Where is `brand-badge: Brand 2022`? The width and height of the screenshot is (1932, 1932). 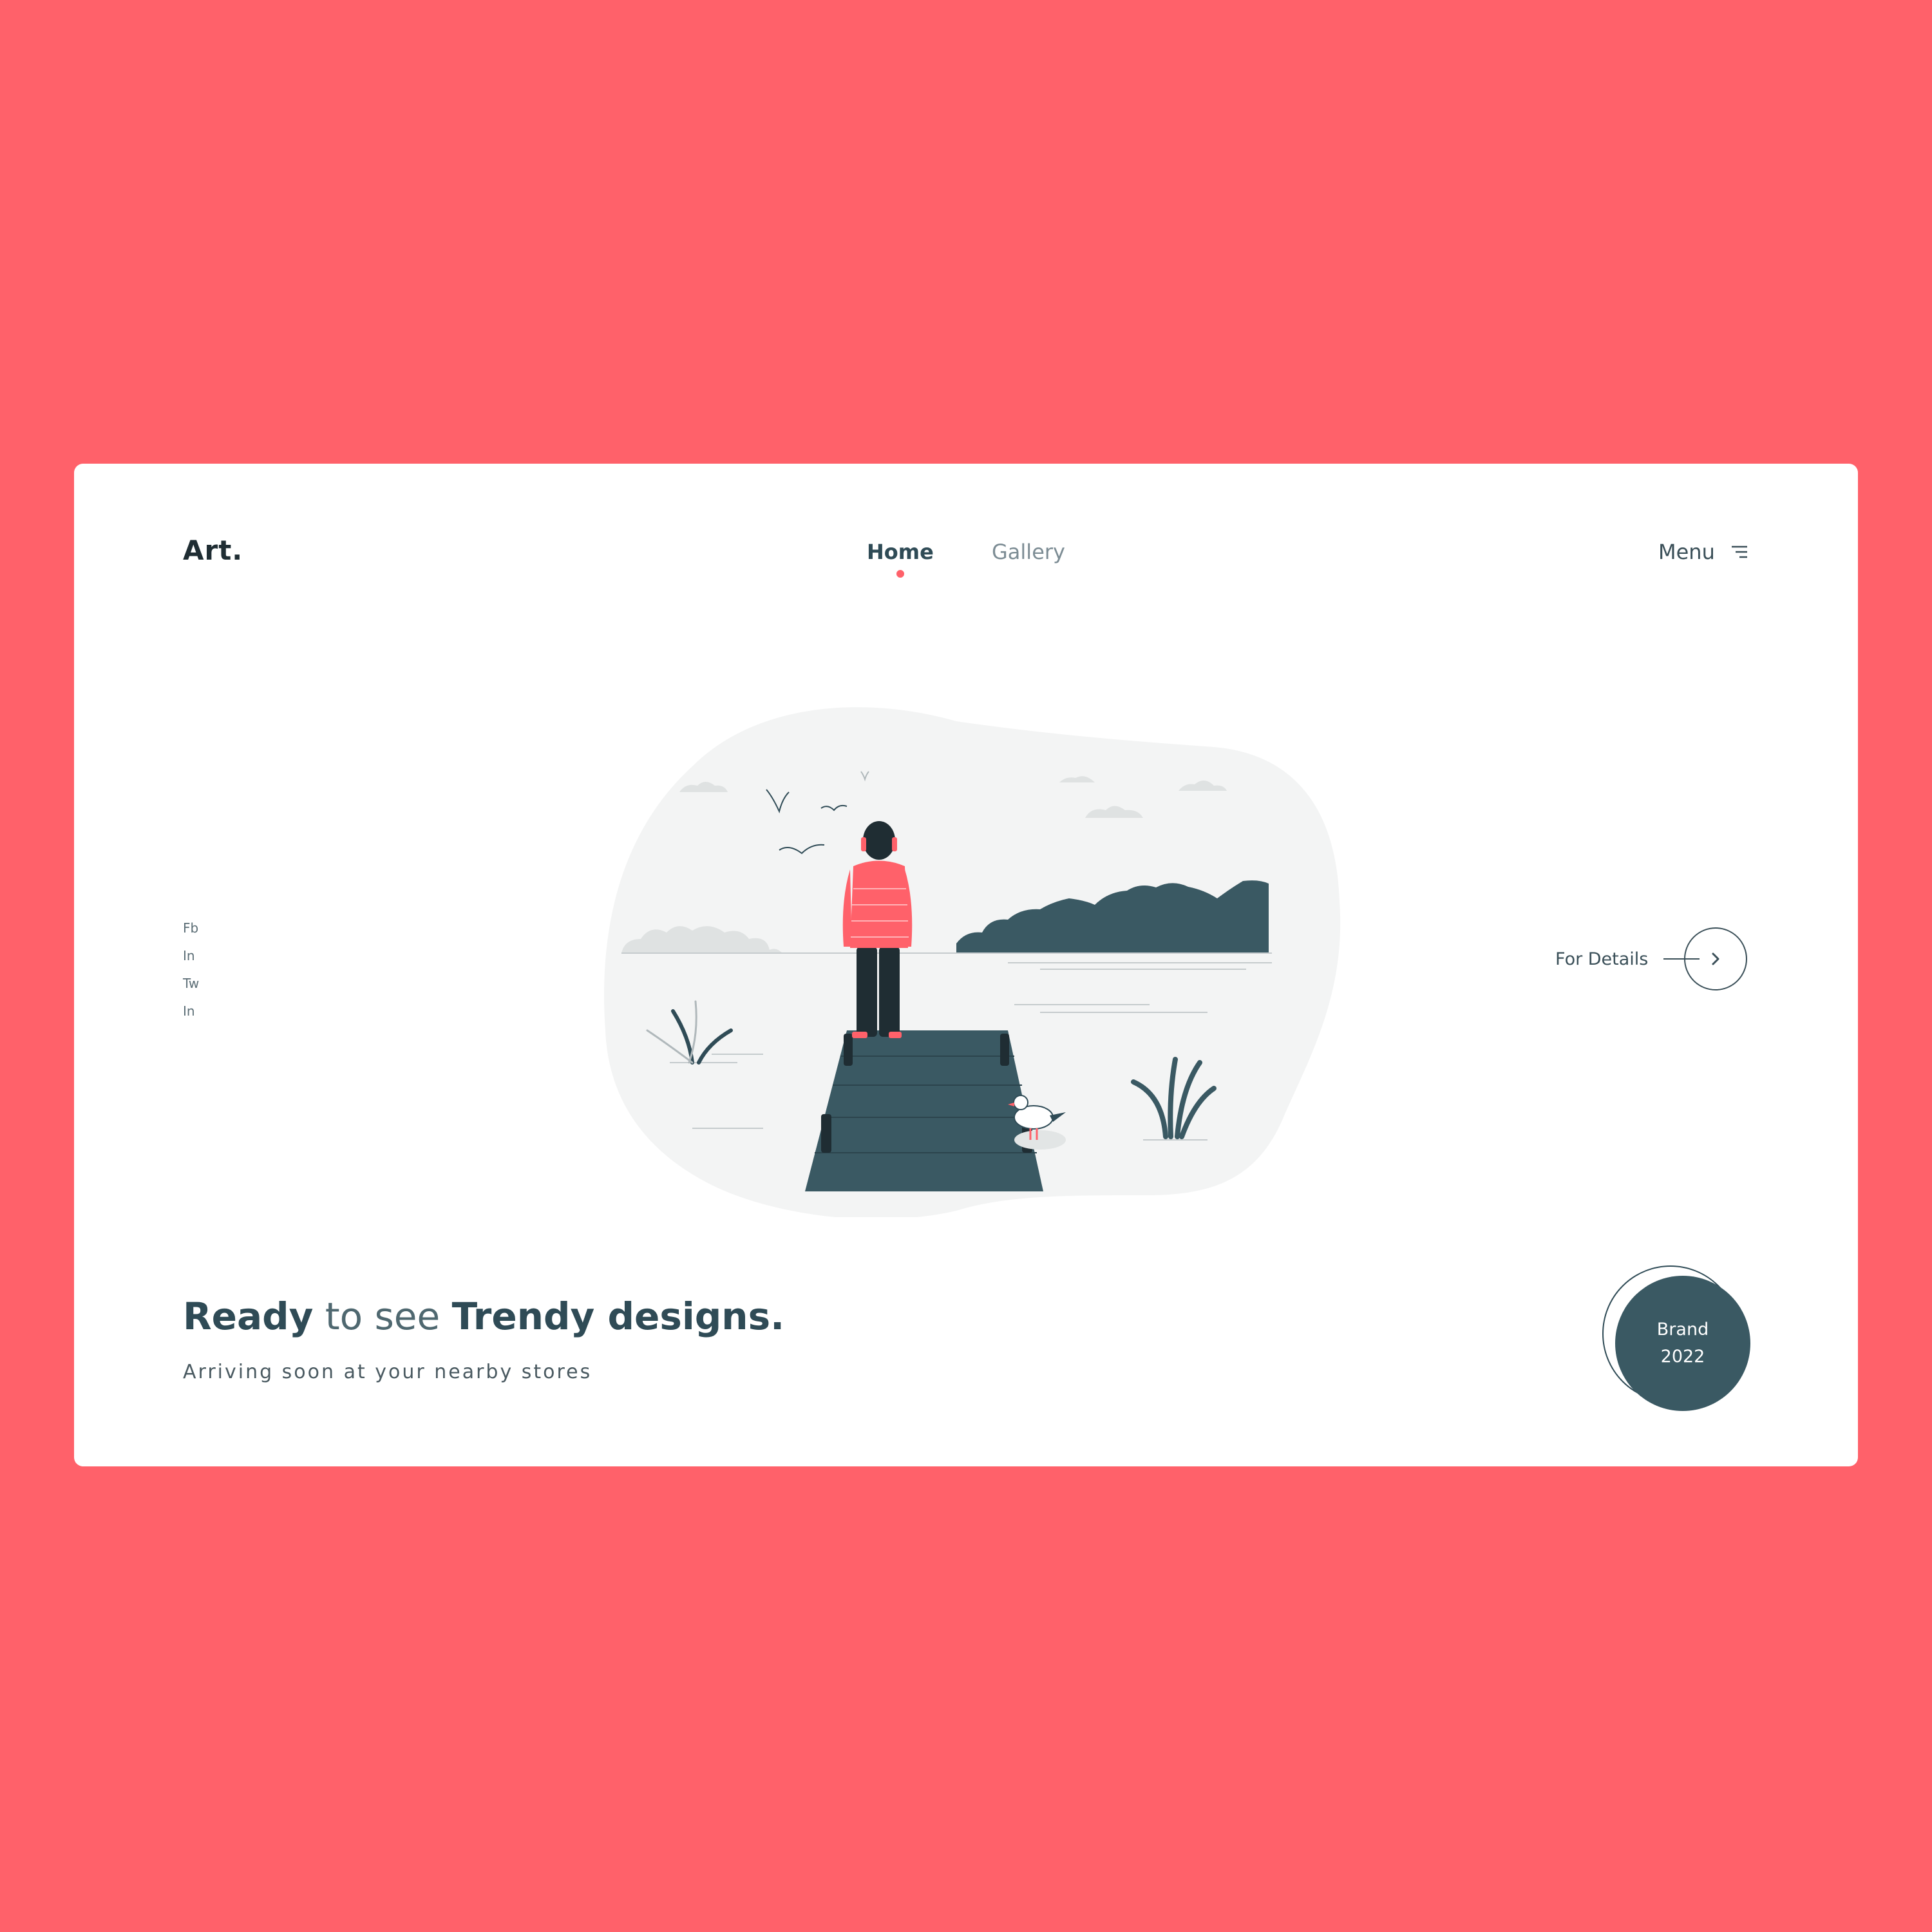
brand-badge: Brand 2022 is located at coordinates (1682, 1343).